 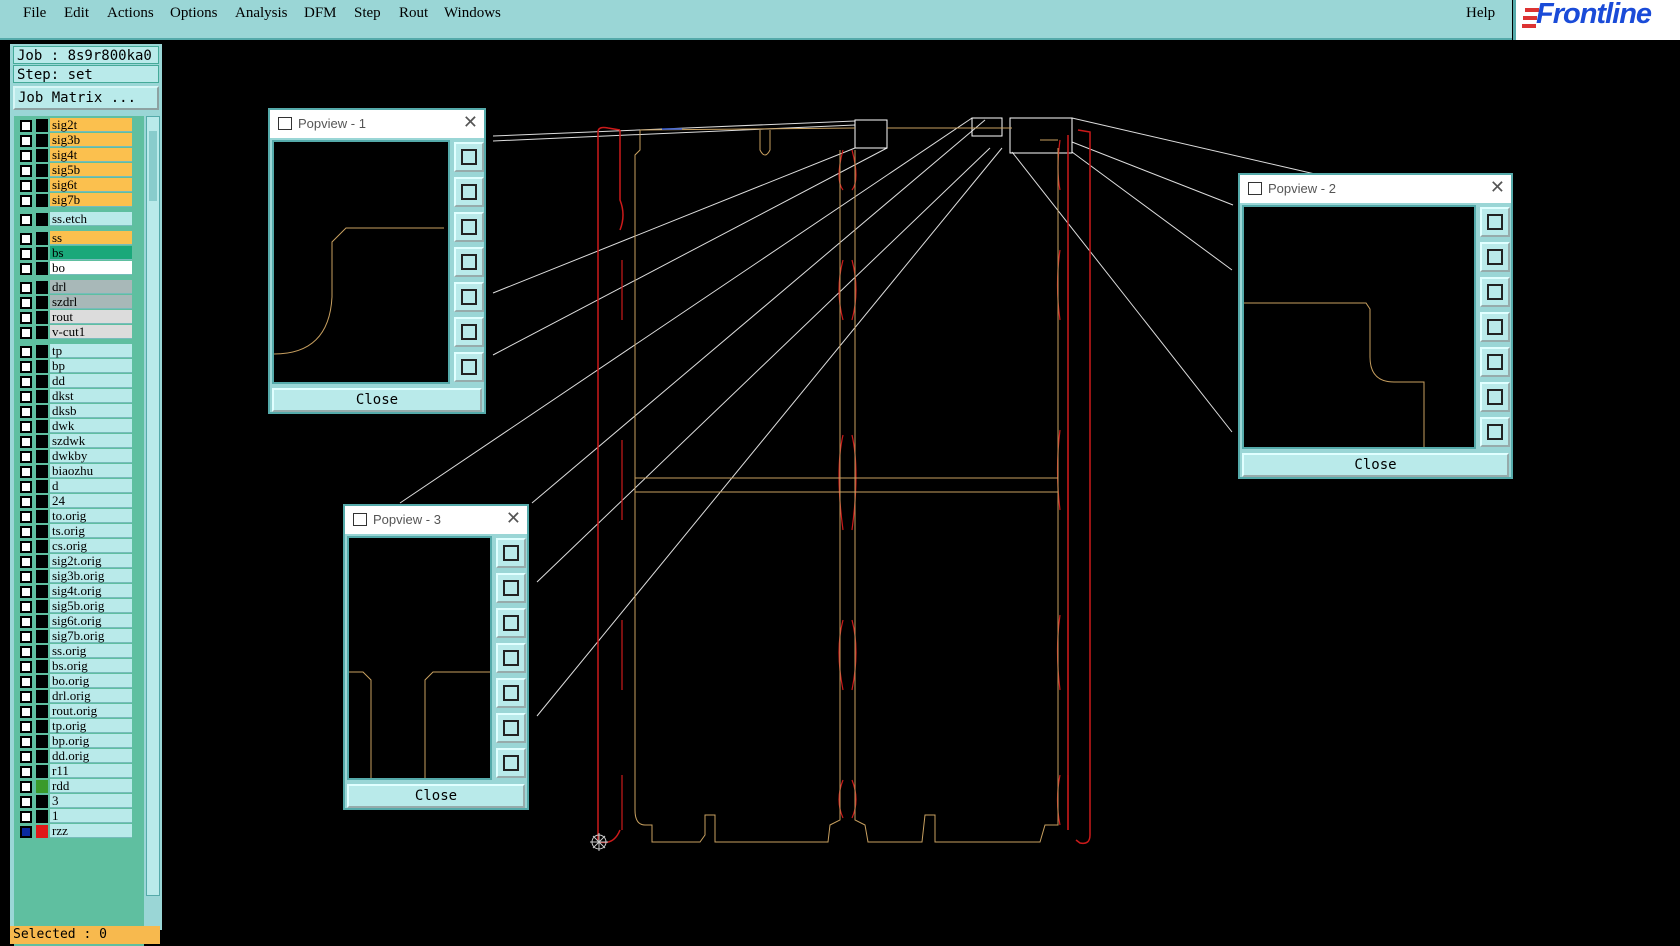 I want to click on layer-name: rdd, so click(x=91, y=786).